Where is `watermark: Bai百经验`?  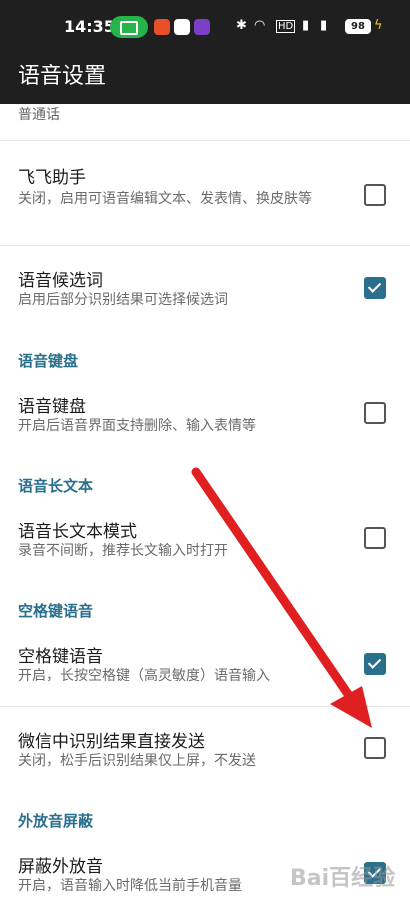 watermark: Bai百经验 is located at coordinates (343, 878).